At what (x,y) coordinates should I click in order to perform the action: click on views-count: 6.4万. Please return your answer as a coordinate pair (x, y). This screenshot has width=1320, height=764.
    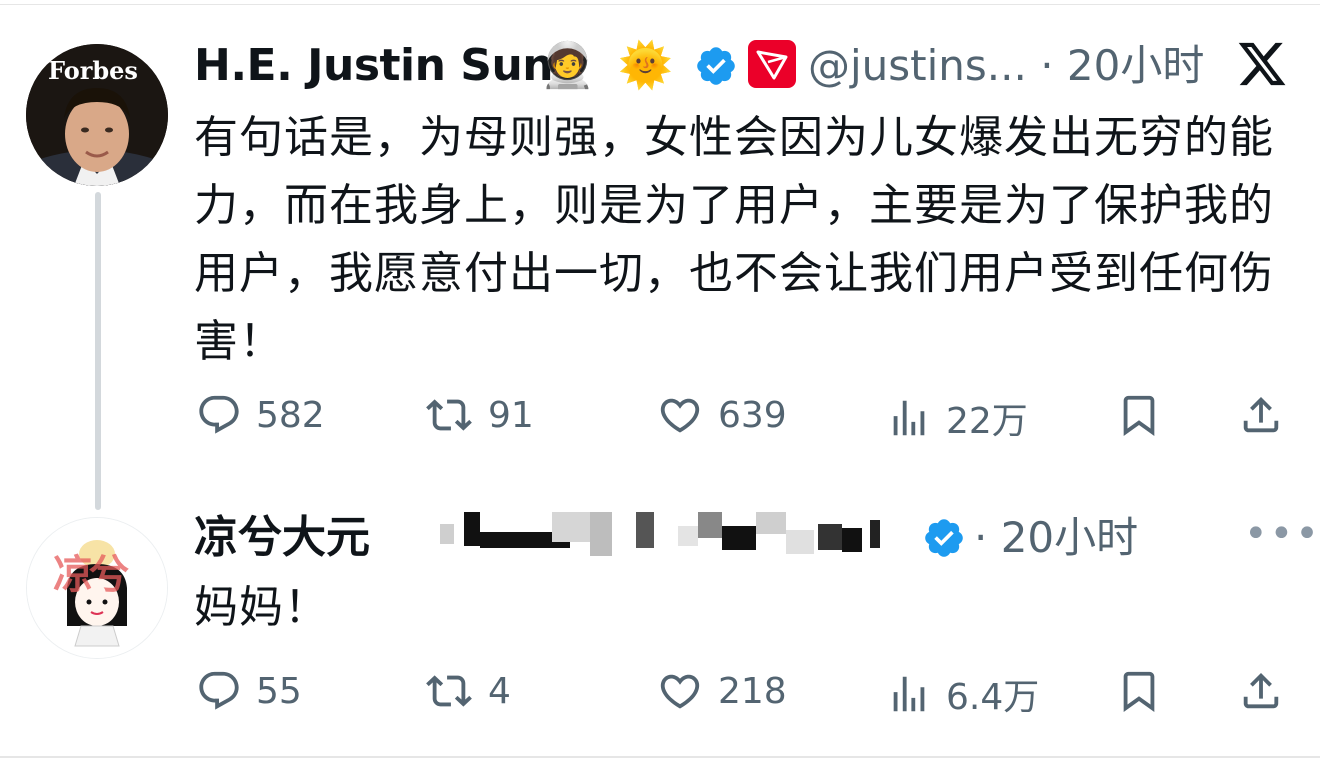
    Looking at the image, I should click on (993, 697).